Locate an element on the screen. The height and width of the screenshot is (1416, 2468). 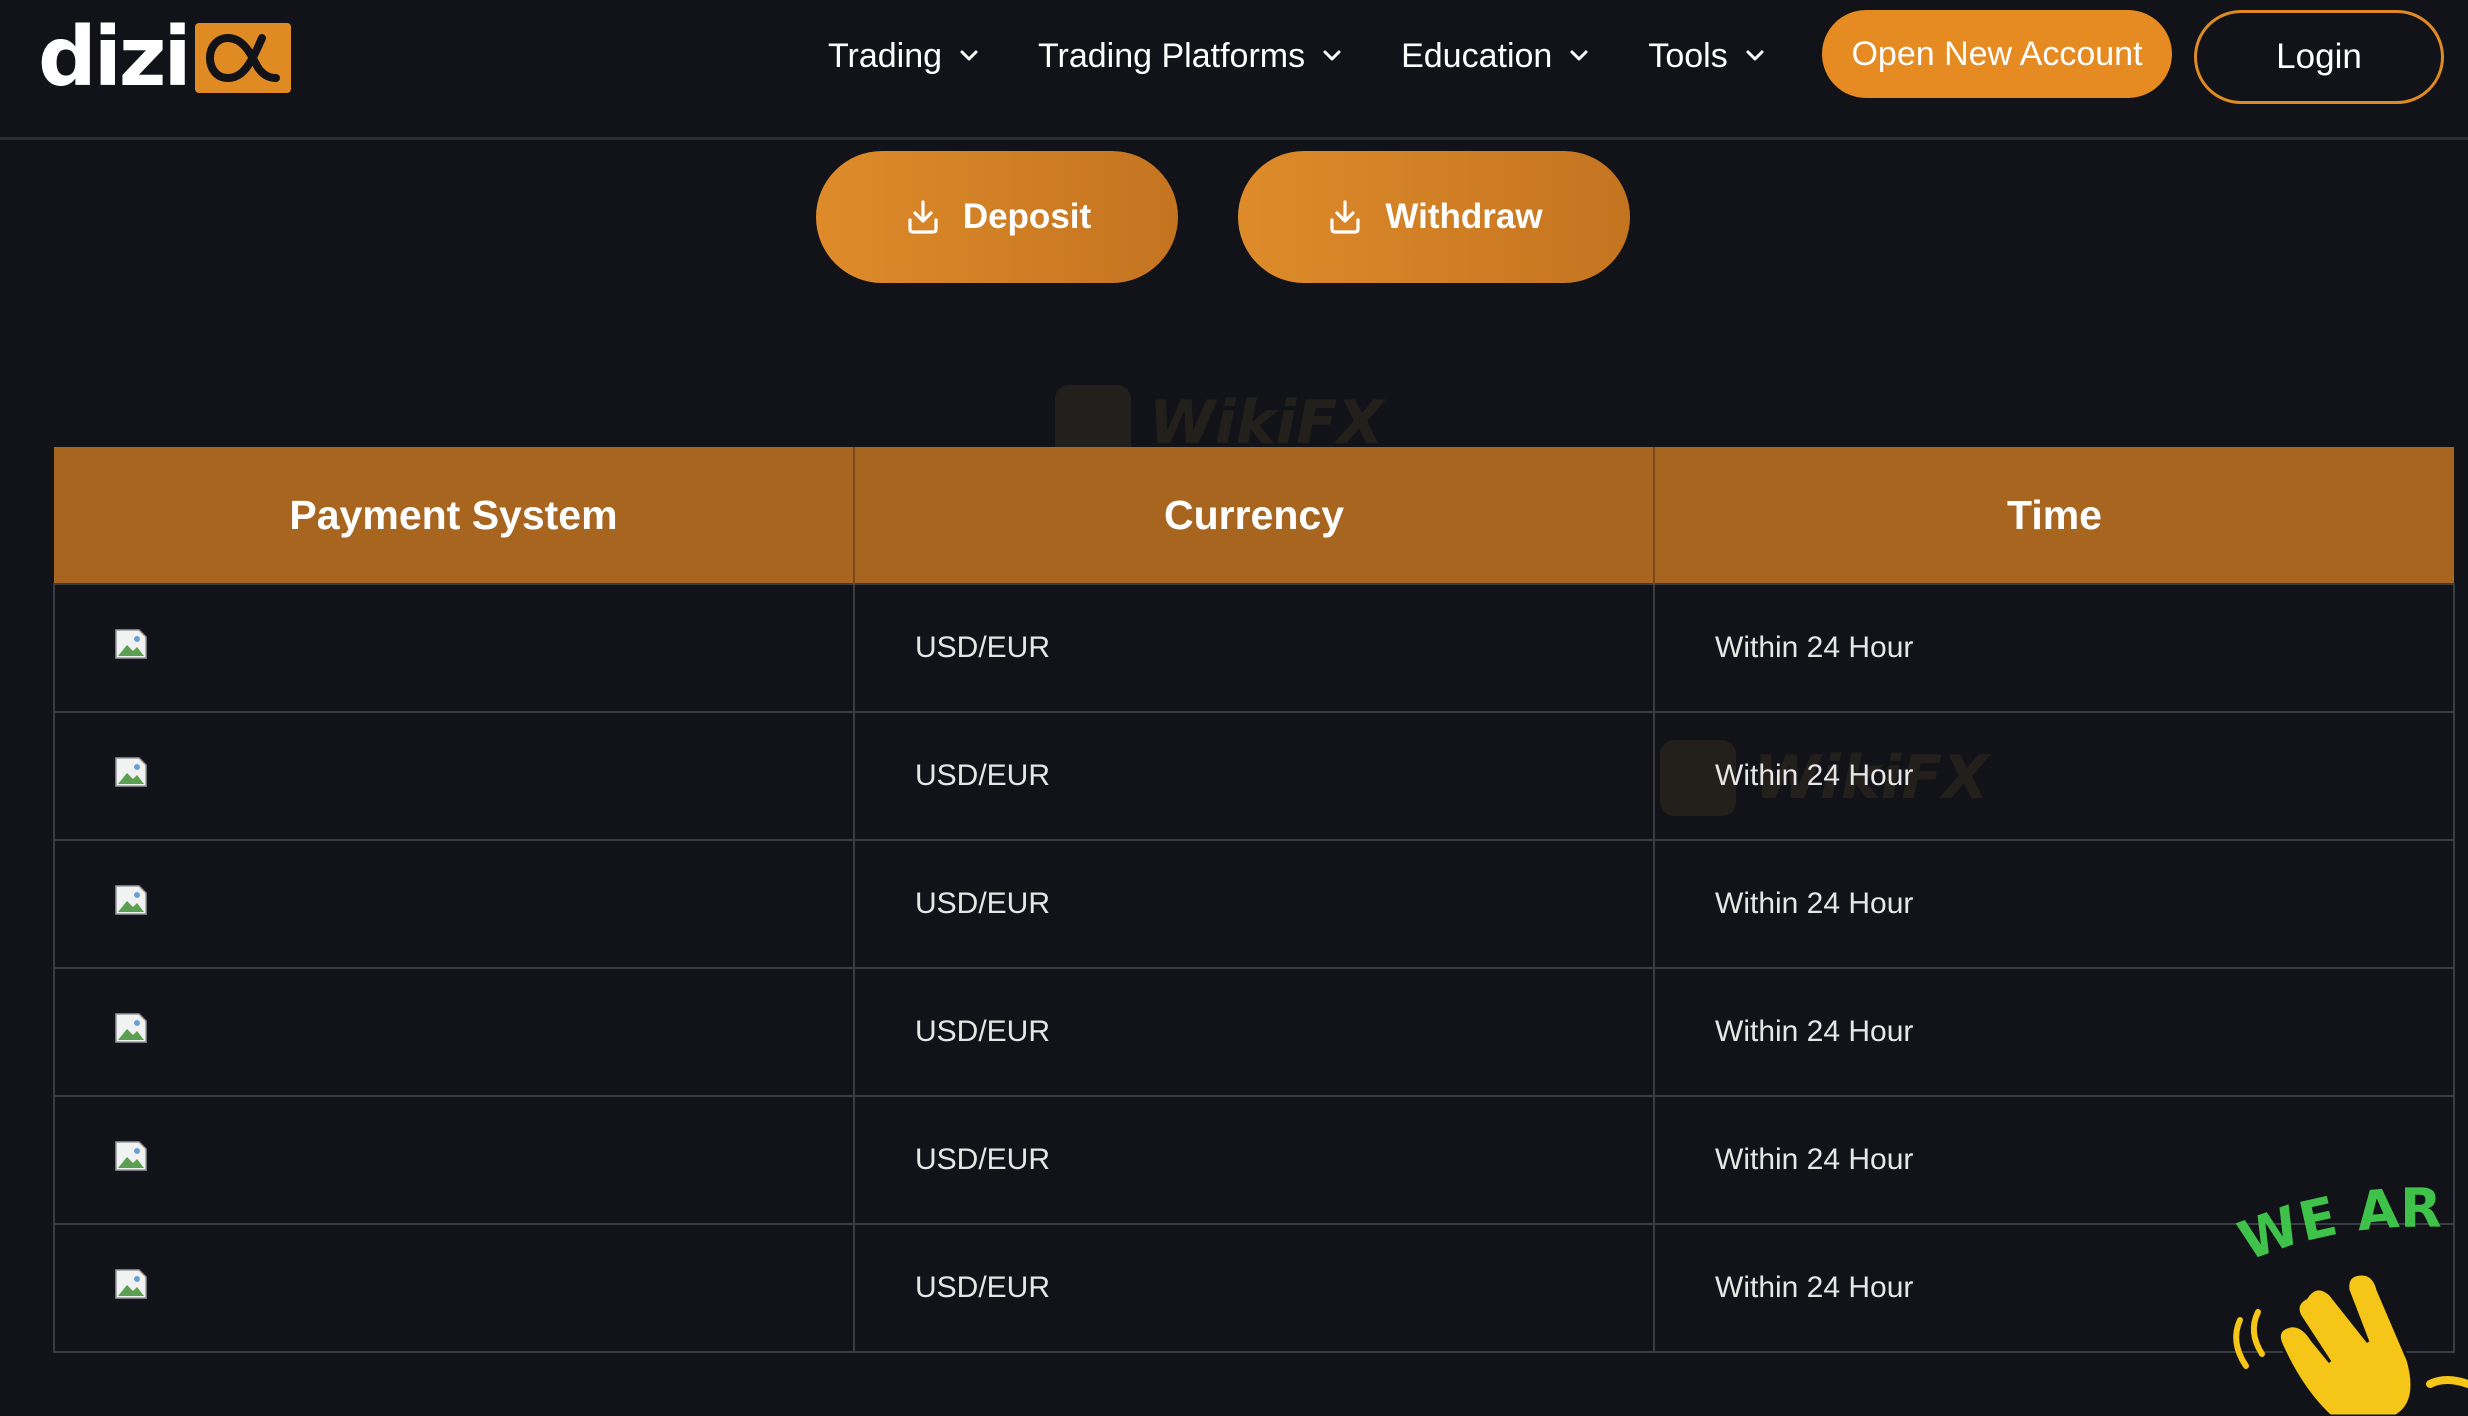
brand-logo: dizi is located at coordinates (164, 57).